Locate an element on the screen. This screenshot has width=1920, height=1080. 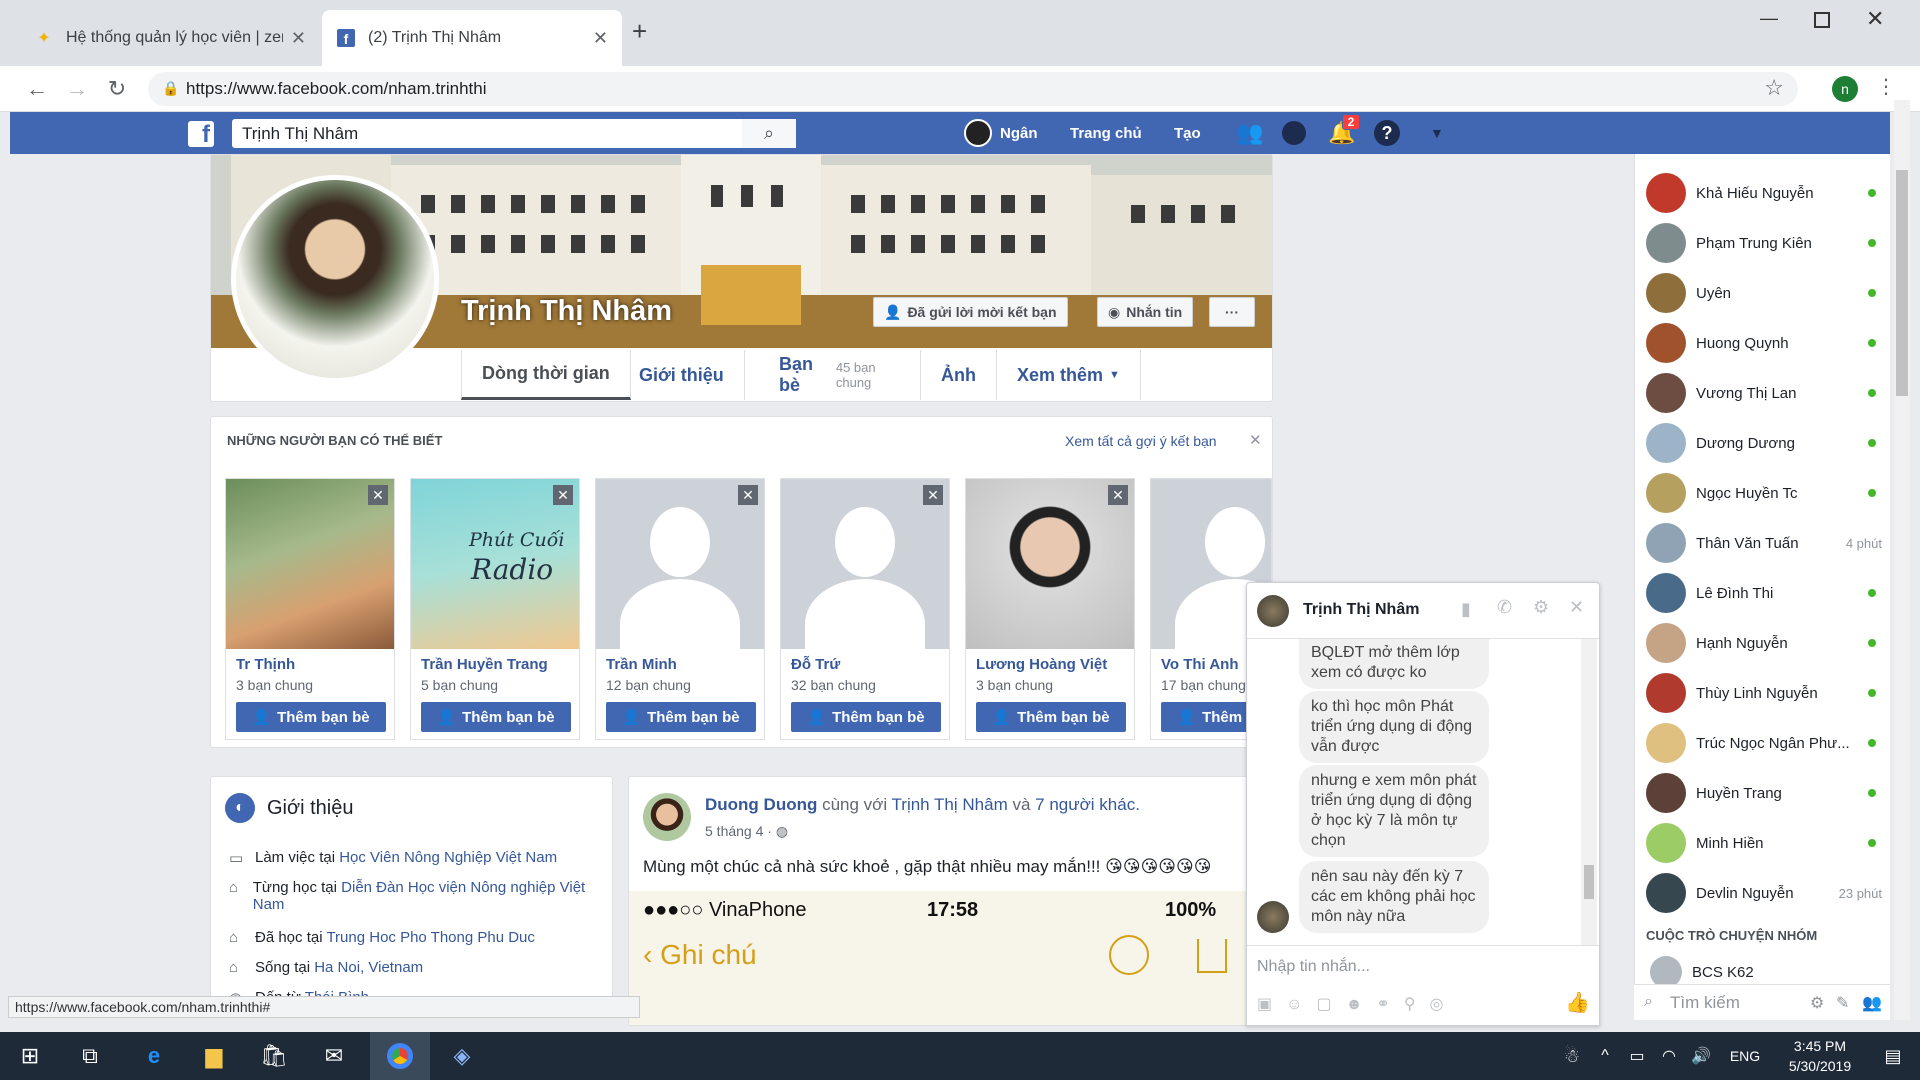
suggestion-name: Lương Hoàng Việt is located at coordinates (1041, 664).